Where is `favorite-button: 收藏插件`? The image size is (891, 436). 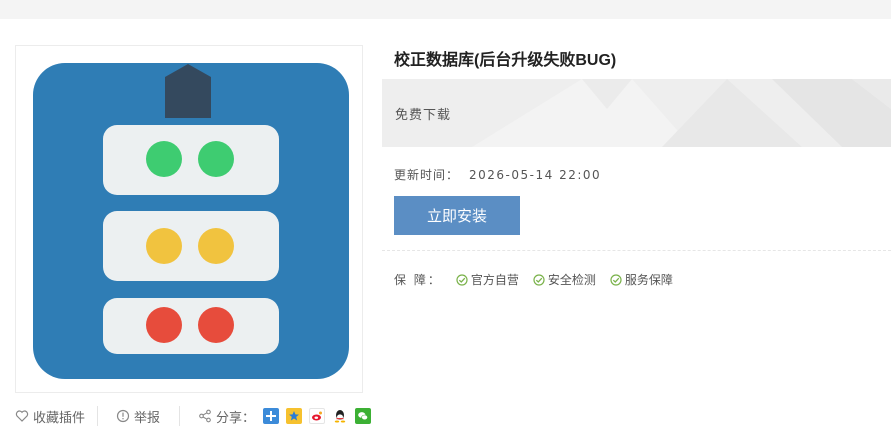 favorite-button: 收藏插件 is located at coordinates (56, 416).